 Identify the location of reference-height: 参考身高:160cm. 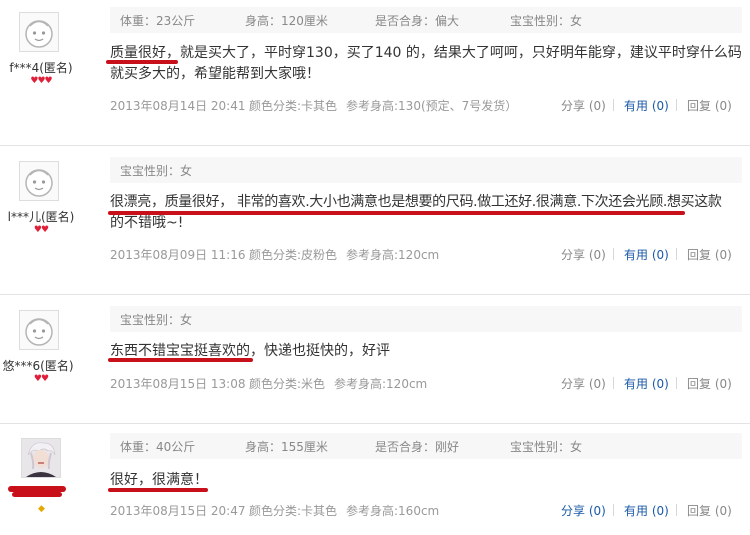
(393, 511).